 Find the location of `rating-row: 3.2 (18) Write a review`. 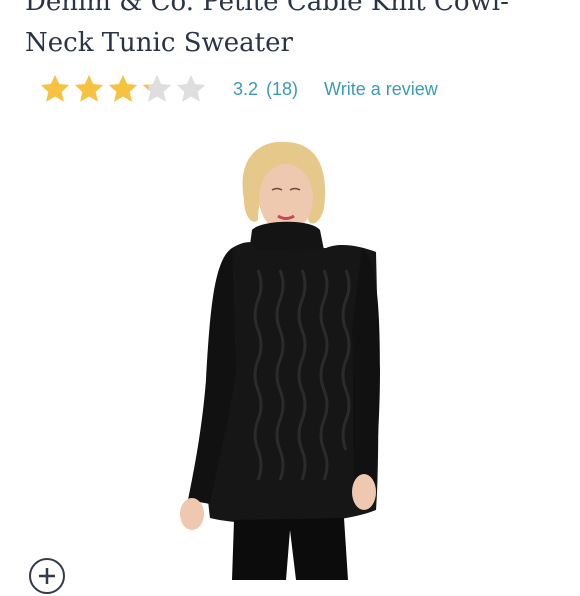

rating-row: 3.2 (18) Write a review is located at coordinates (238, 89).